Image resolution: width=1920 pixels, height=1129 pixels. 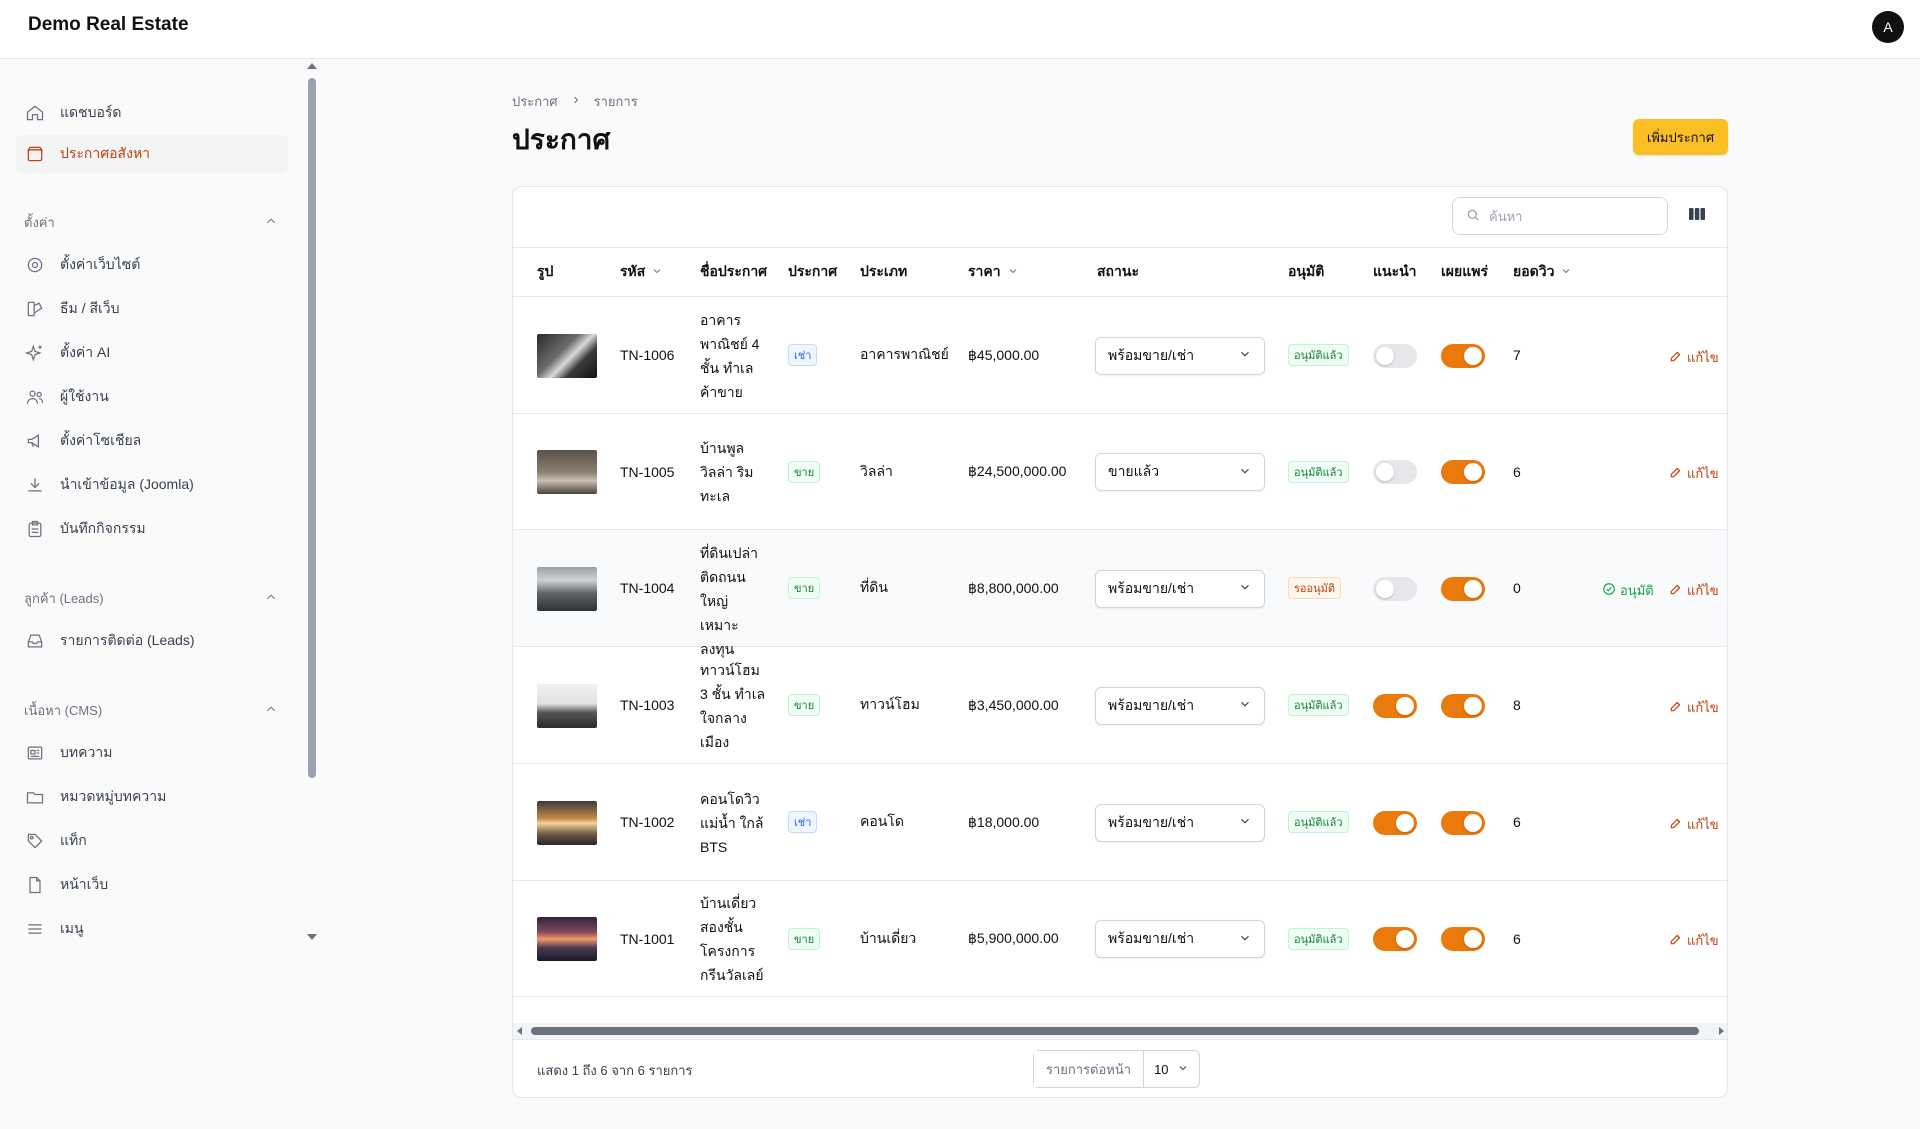 What do you see at coordinates (152, 529) in the screenshot?
I see `sidebar-item-activity-log: บันทึกกิจกรรม` at bounding box center [152, 529].